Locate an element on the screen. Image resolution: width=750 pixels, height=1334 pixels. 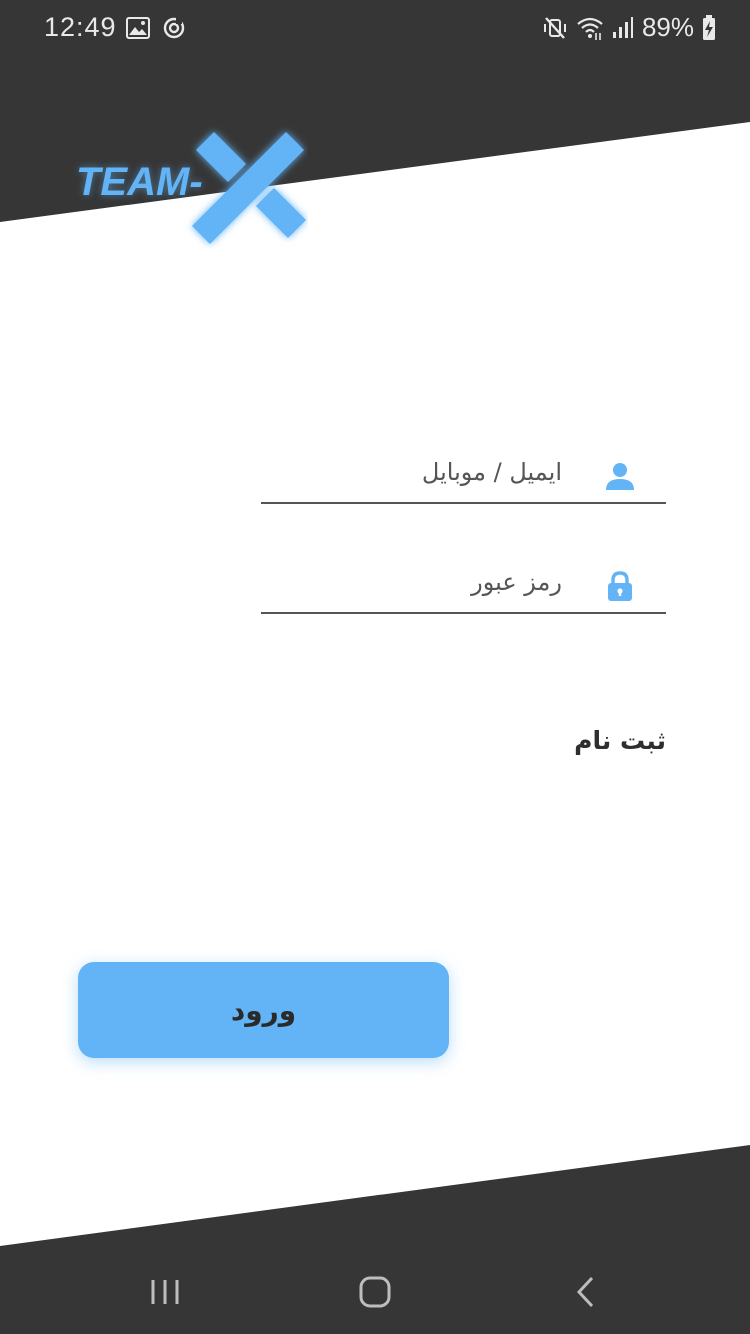
status-right: 89% is located at coordinates (629, 27).